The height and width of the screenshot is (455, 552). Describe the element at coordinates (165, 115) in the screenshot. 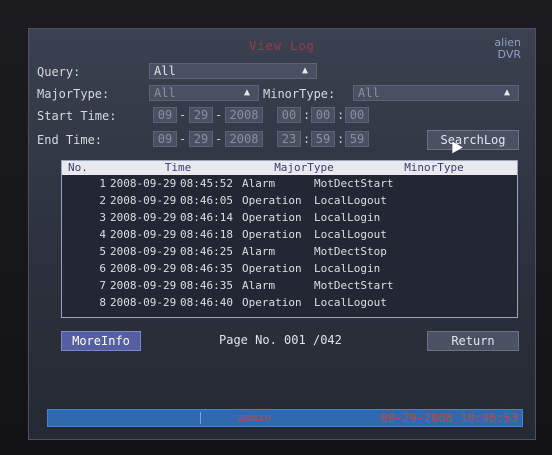

I see `start-month-field: 09` at that location.